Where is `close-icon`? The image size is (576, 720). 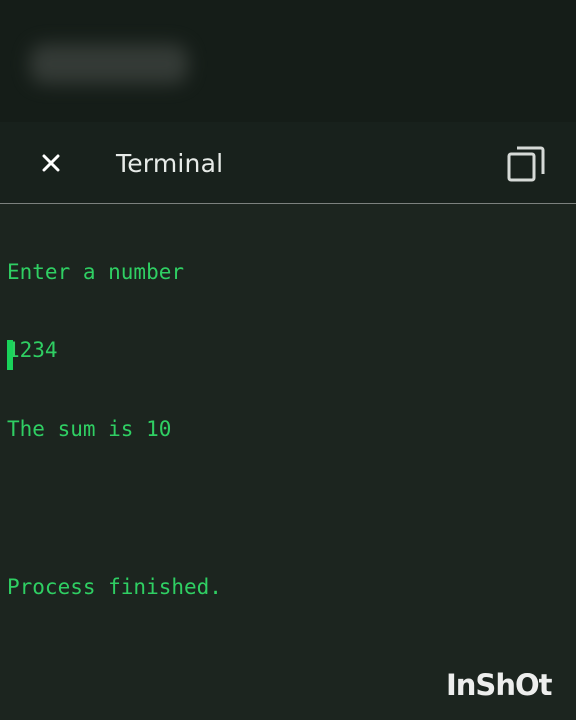
close-icon is located at coordinates (51, 163).